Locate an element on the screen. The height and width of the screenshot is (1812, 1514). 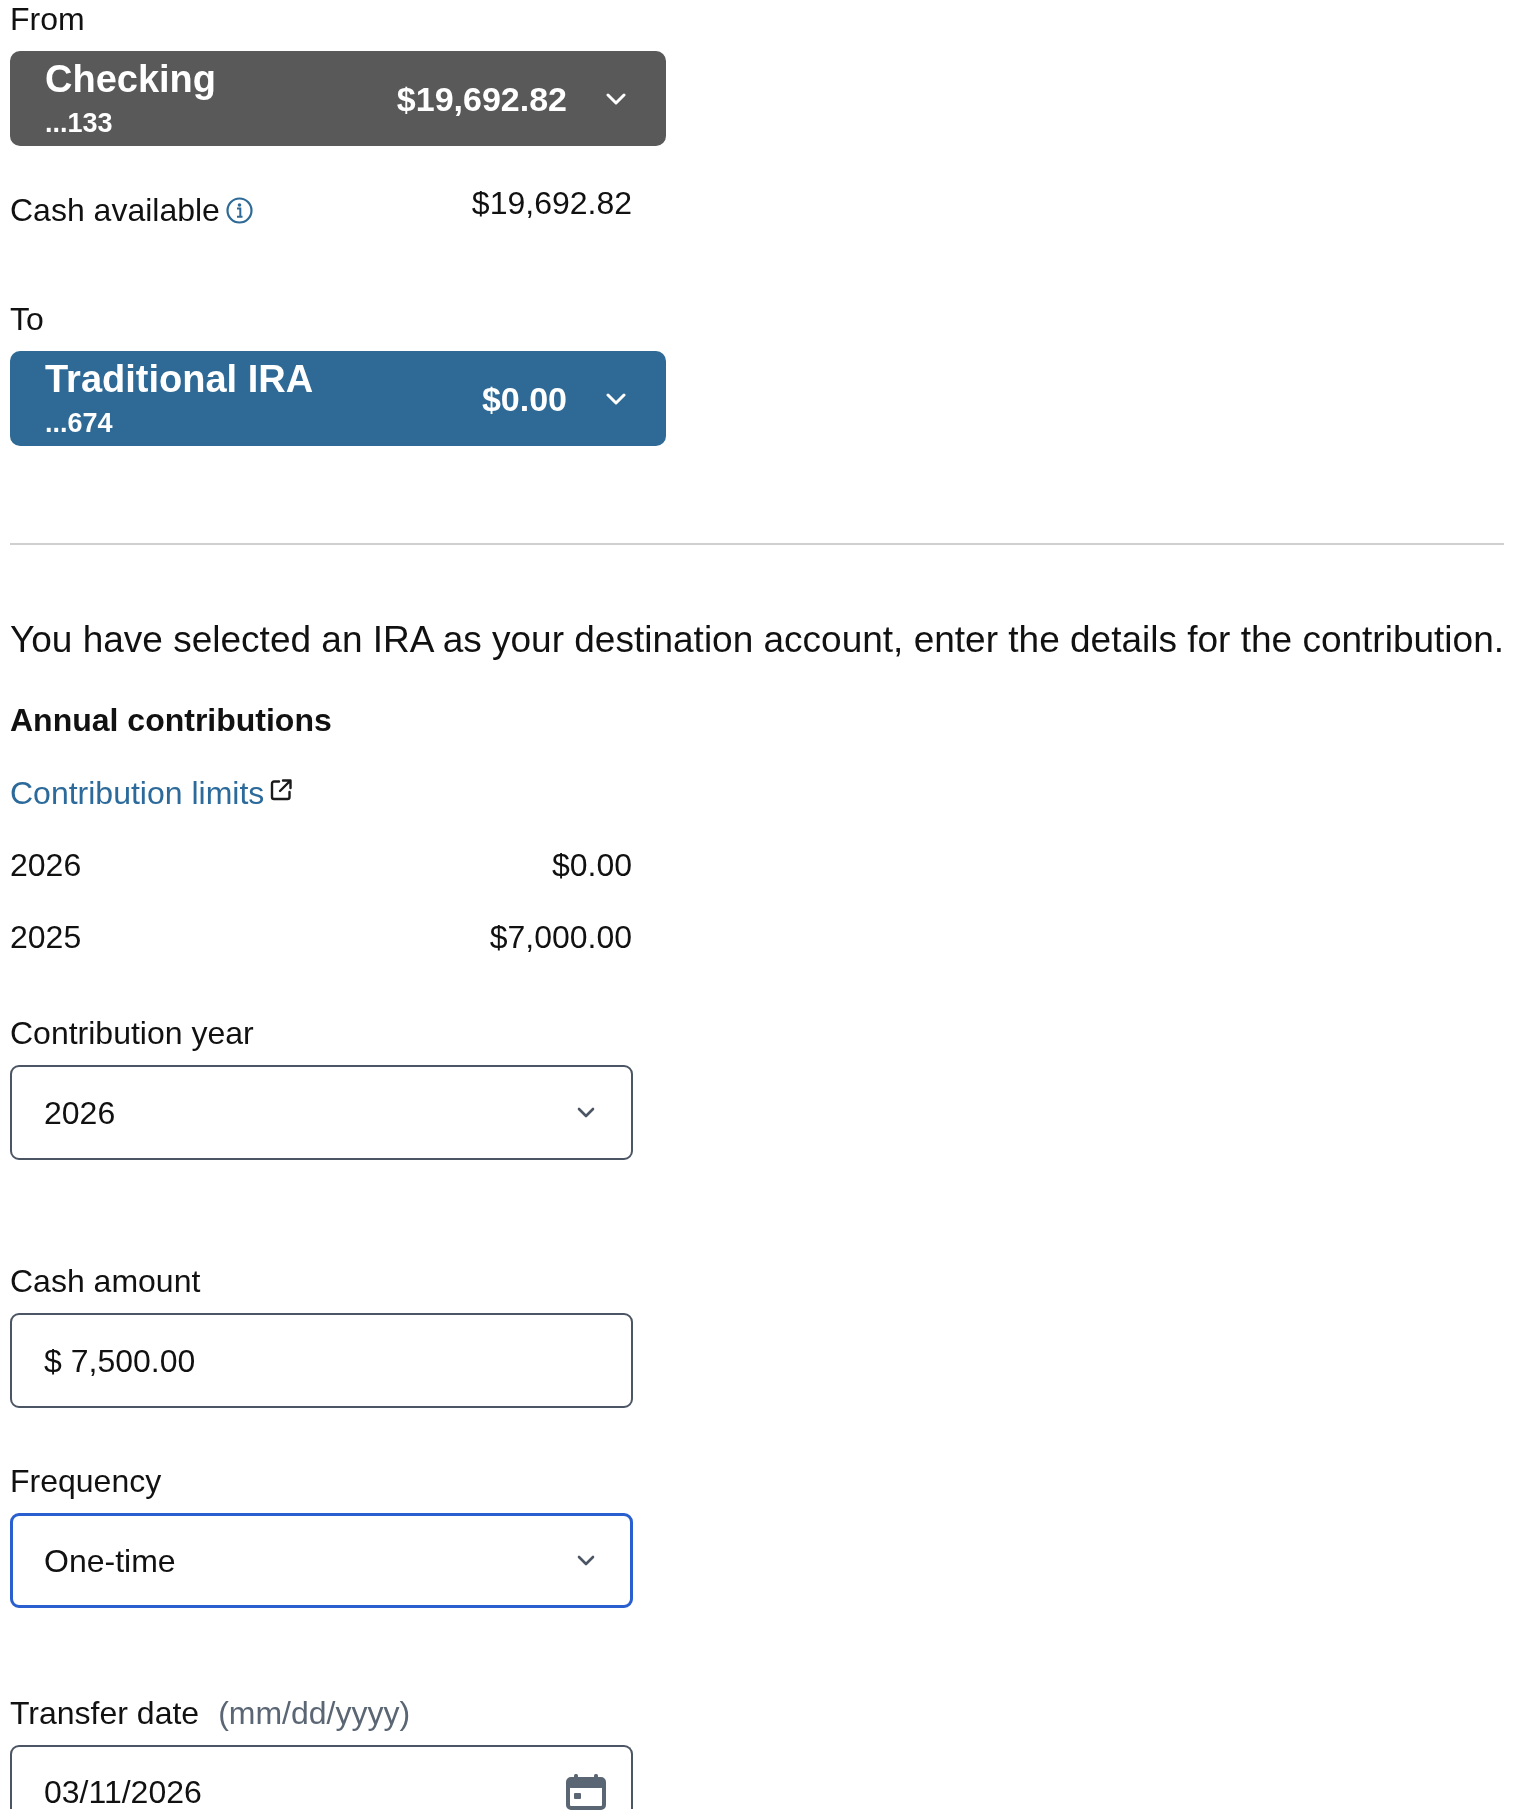
contribution-amount: $7,000.00 is located at coordinates (560, 937).